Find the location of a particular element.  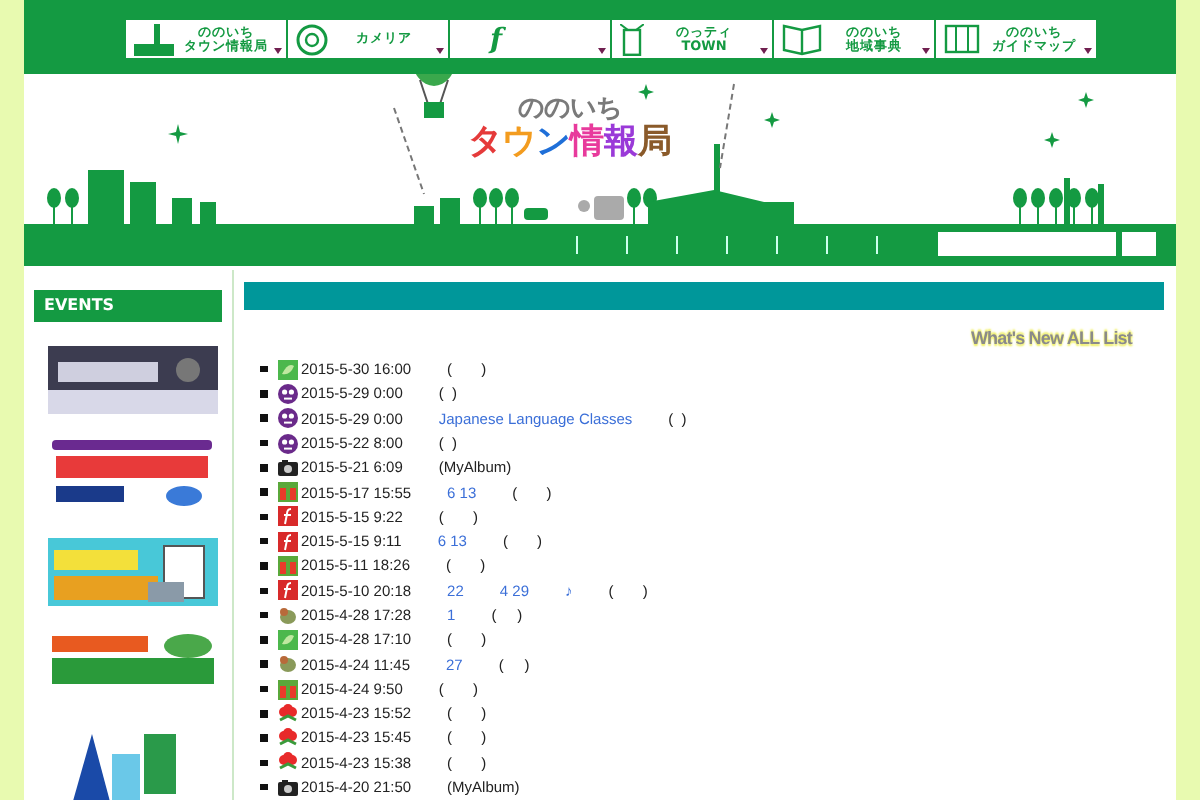

flower-icon is located at coordinates (312, 39).